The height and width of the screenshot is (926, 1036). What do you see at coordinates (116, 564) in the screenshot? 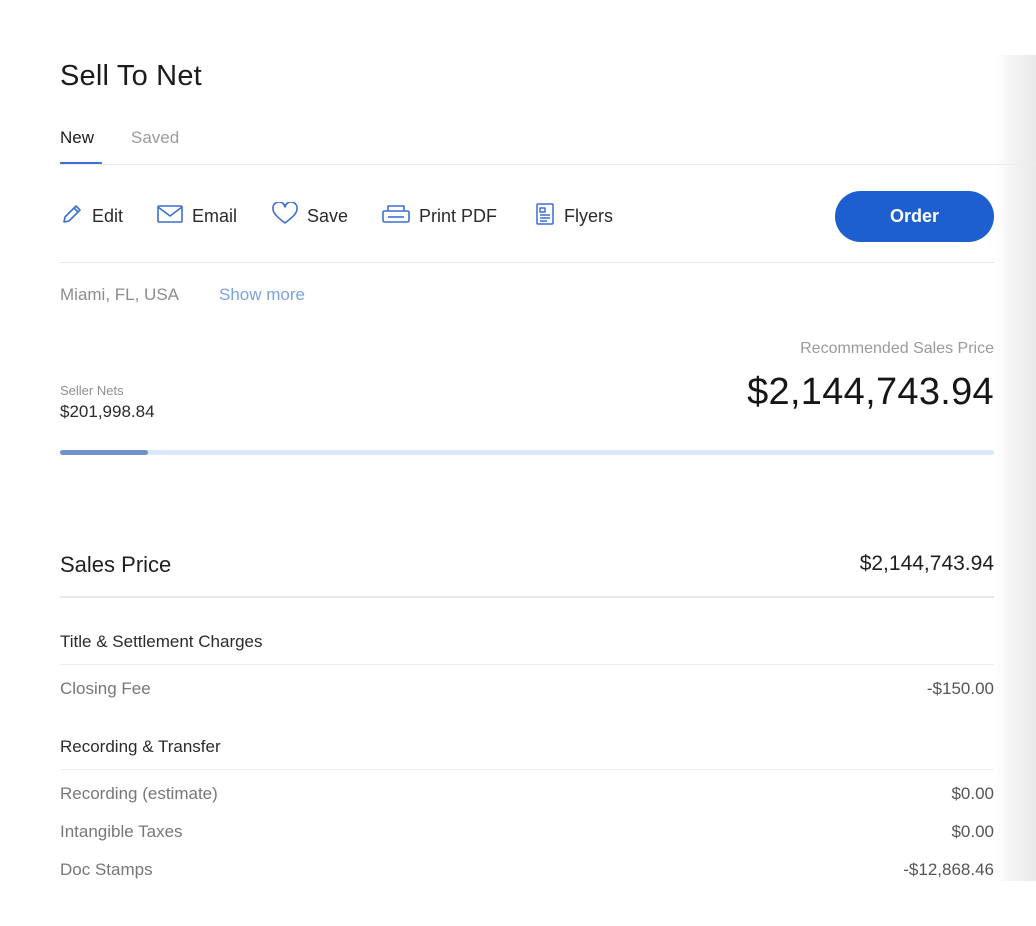
I see `sales-price-label: Sales Price` at bounding box center [116, 564].